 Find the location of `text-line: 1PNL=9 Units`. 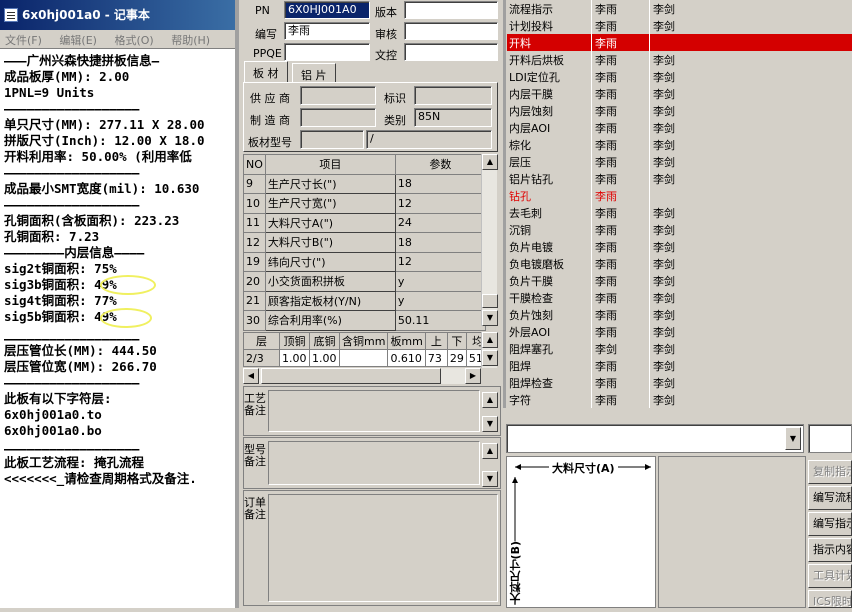

text-line: 1PNL=9 Units is located at coordinates (49, 92).